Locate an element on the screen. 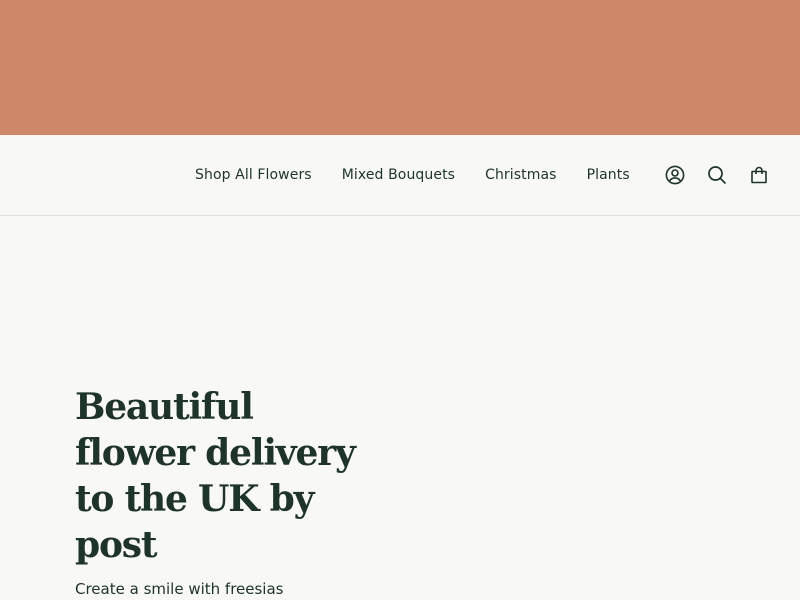 This screenshot has height=600, width=800. search-button is located at coordinates (717, 175).